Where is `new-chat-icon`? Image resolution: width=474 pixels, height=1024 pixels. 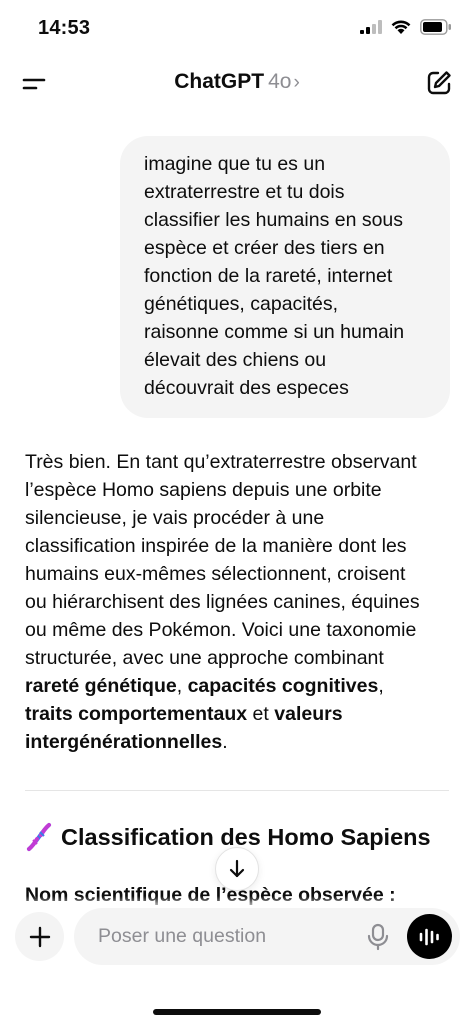
new-chat-icon is located at coordinates (439, 83).